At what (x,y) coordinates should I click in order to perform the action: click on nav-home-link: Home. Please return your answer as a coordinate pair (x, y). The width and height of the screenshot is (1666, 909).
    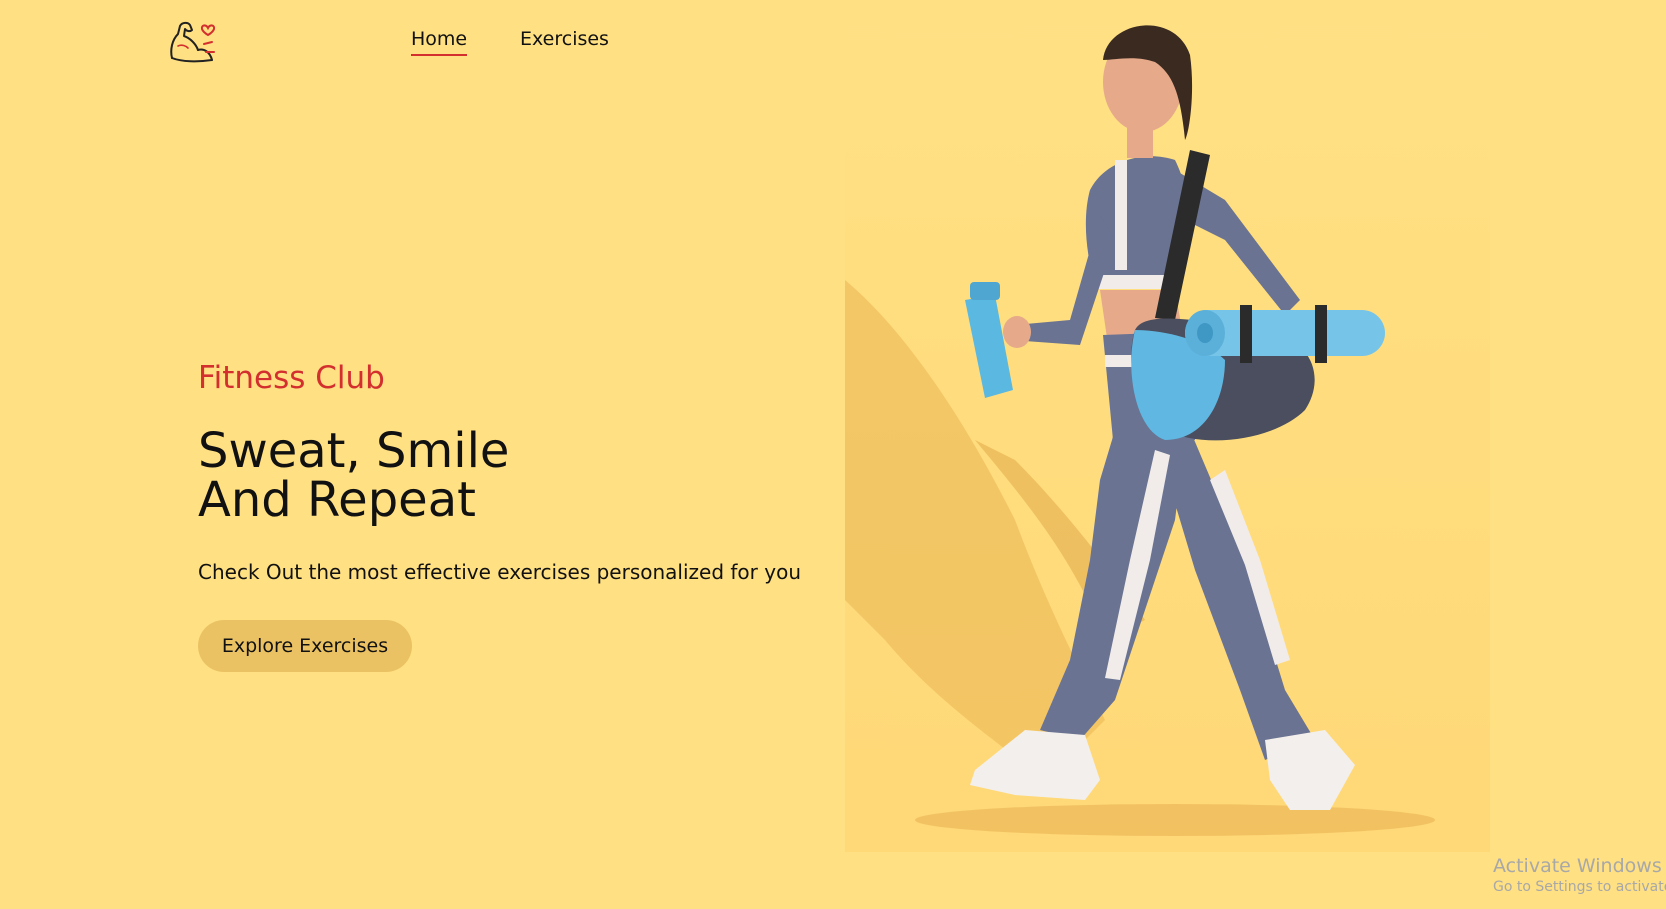
    Looking at the image, I should click on (439, 42).